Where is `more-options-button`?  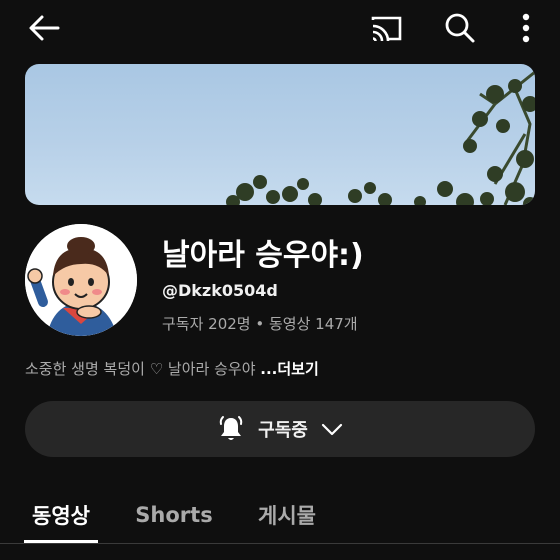 more-options-button is located at coordinates (526, 28).